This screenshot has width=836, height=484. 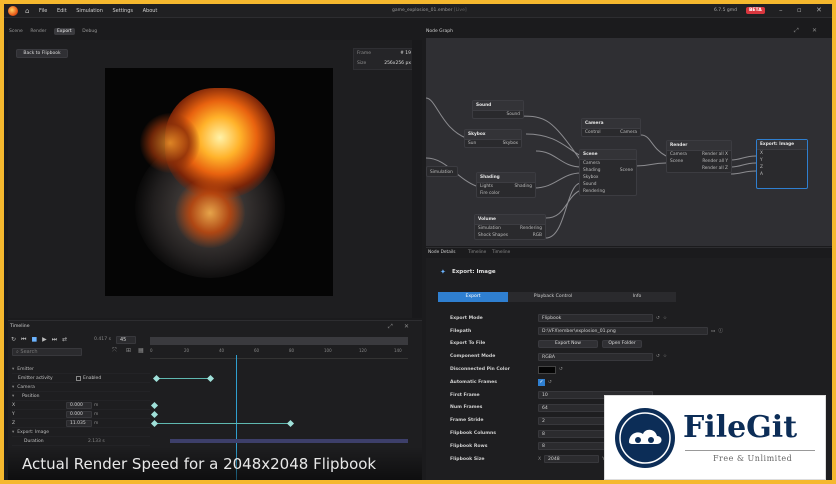 What do you see at coordinates (114, 351) in the screenshot?
I see `fit-icon: ⤧` at bounding box center [114, 351].